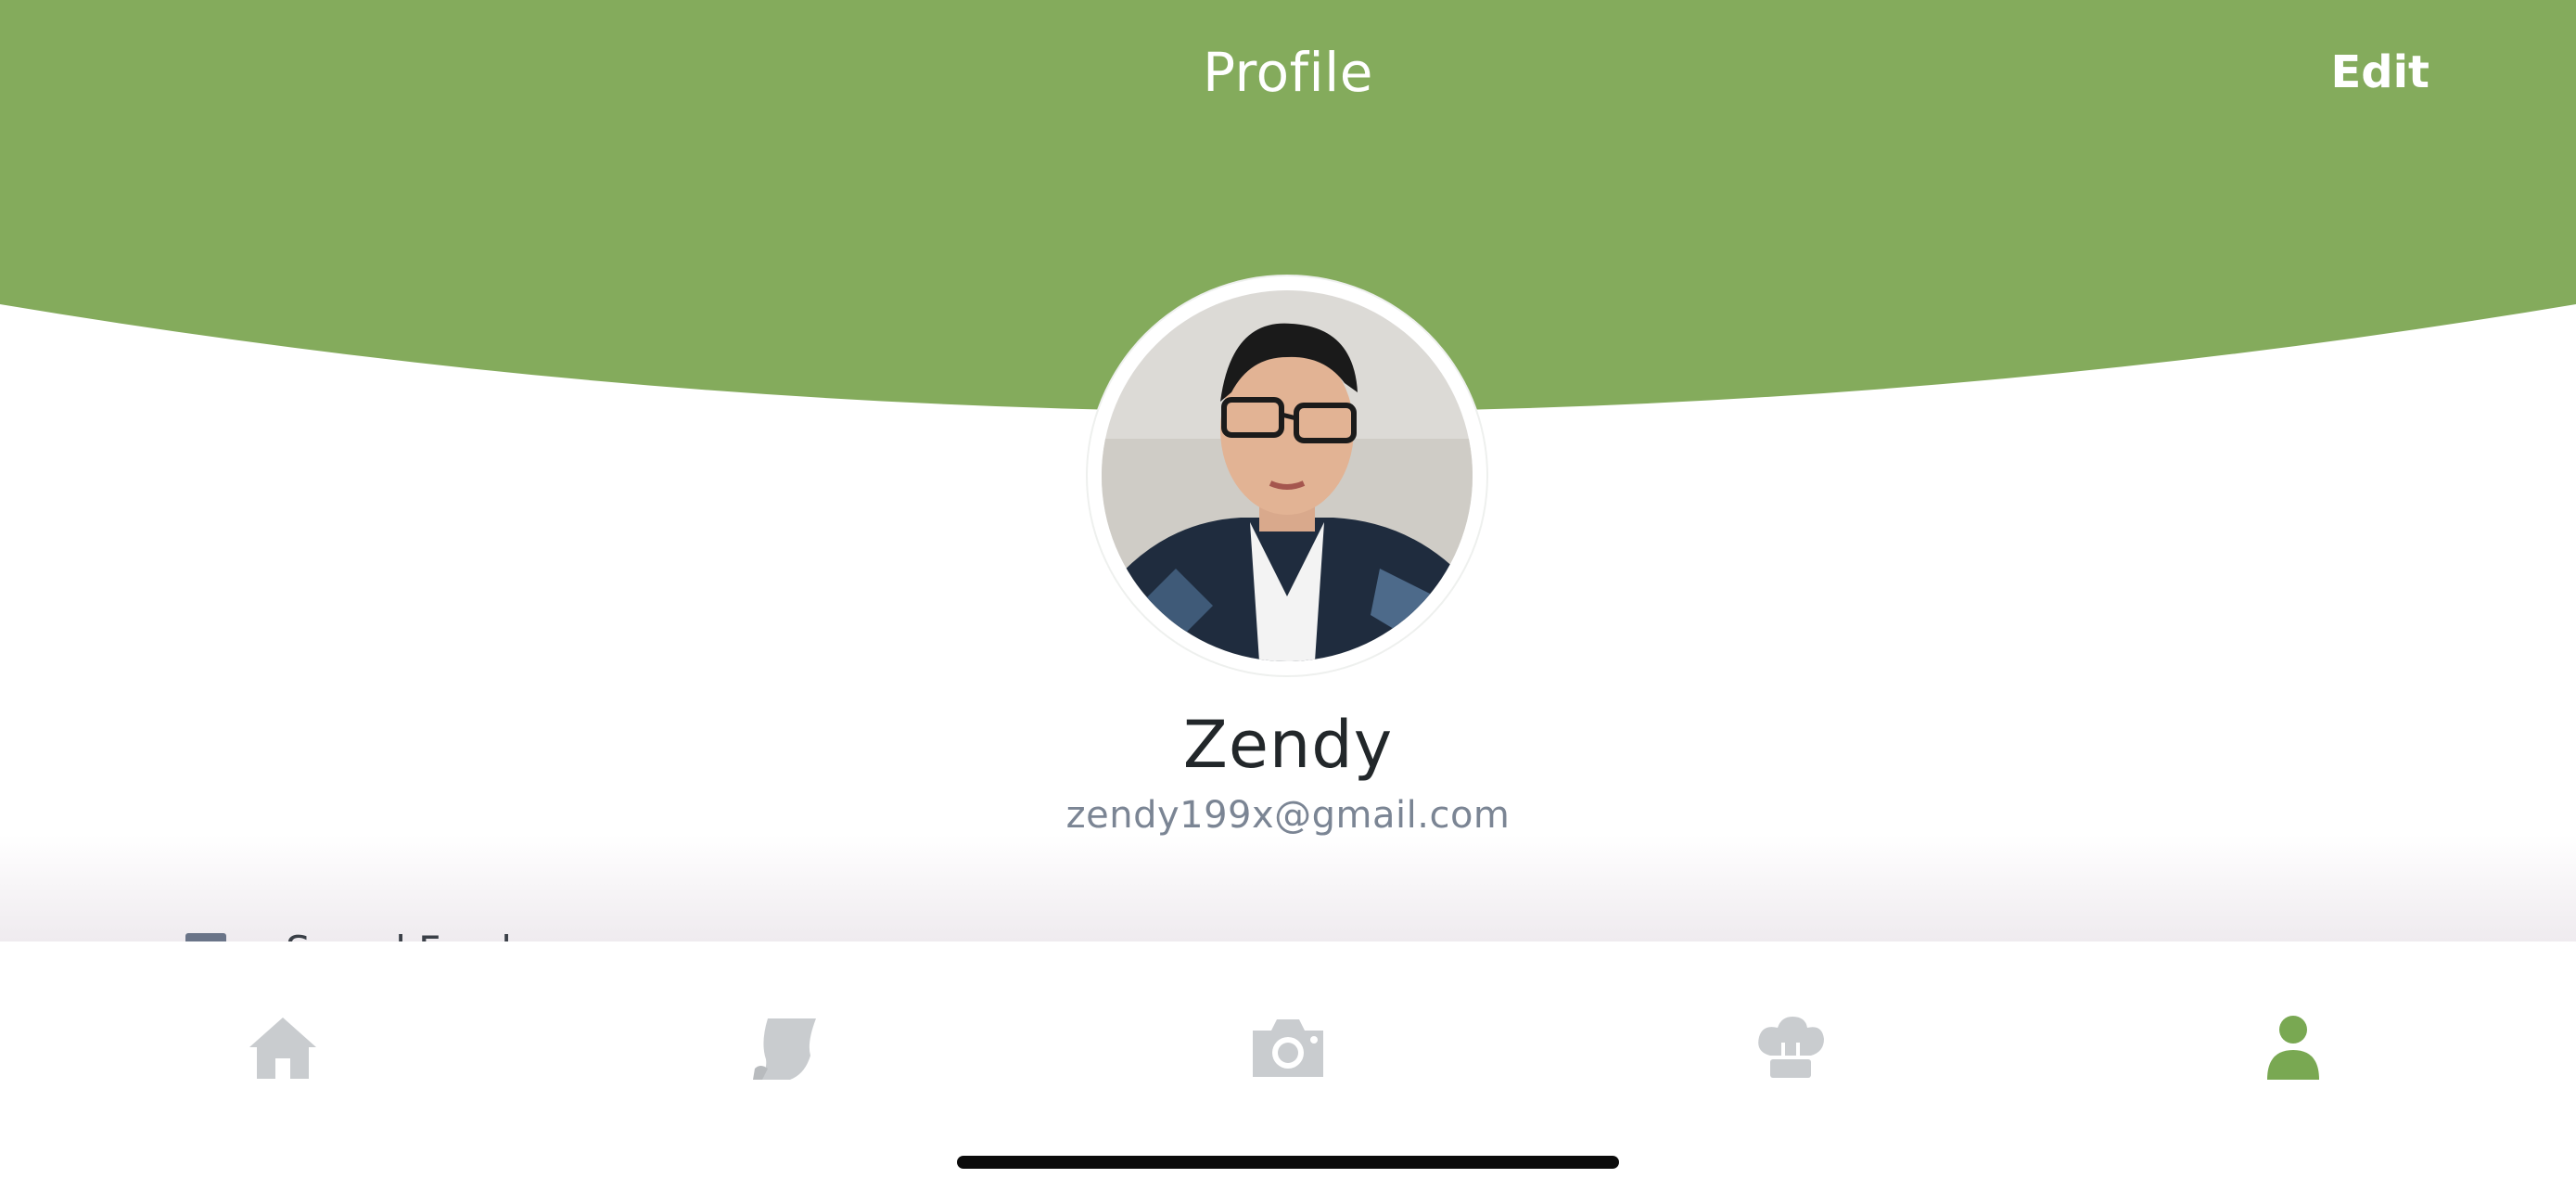 This screenshot has width=2576, height=1191. What do you see at coordinates (1288, 816) in the screenshot?
I see `user-email: zendy199x@gmail.com` at bounding box center [1288, 816].